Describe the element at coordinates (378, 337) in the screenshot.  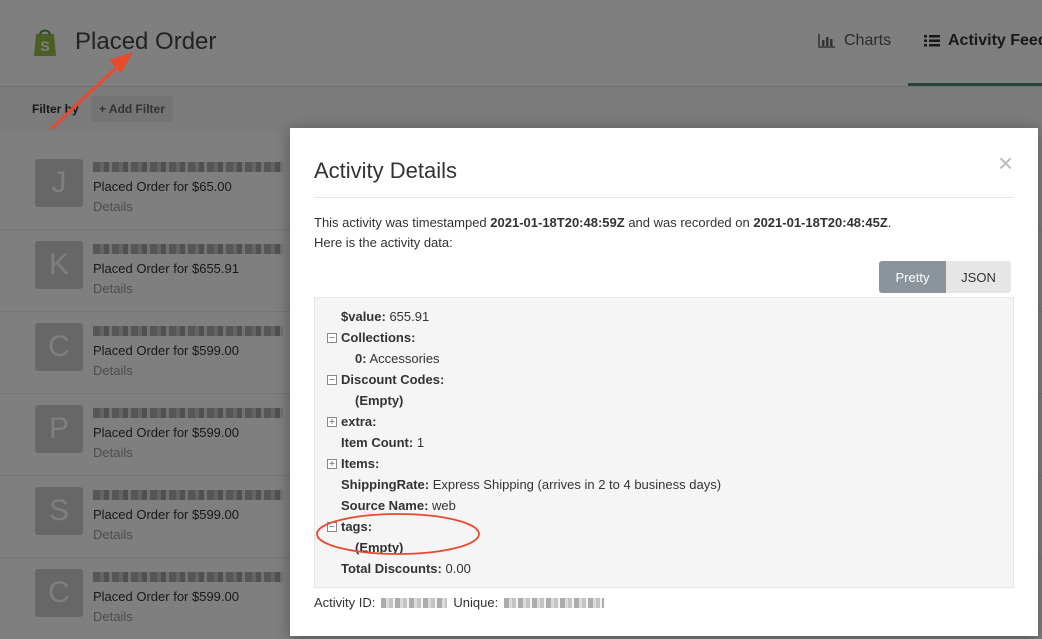
I see `data-row-collections: Collections:` at that location.